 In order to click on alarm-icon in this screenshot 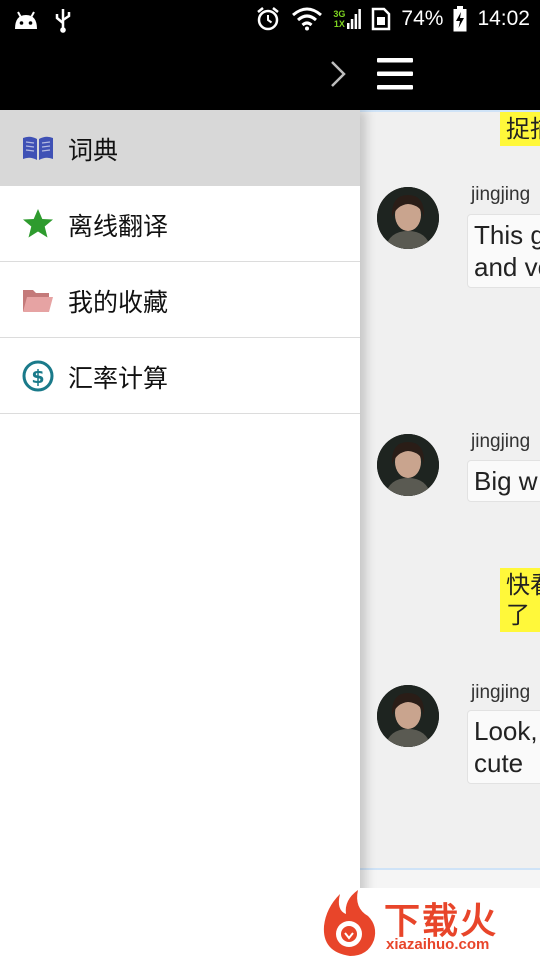, I will do `click(268, 19)`.